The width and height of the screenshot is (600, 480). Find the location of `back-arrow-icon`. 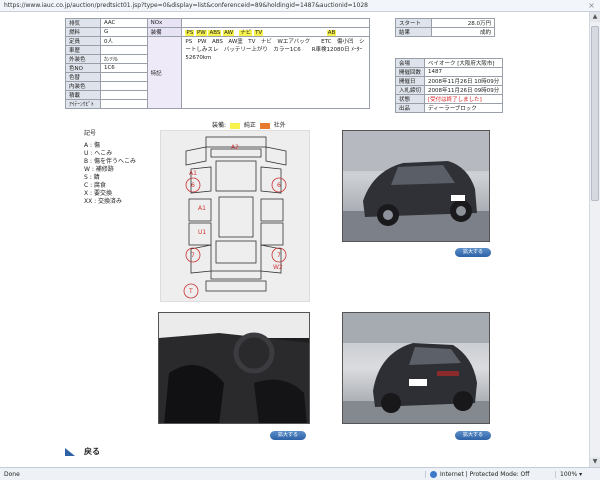

back-arrow-icon is located at coordinates (70, 451).